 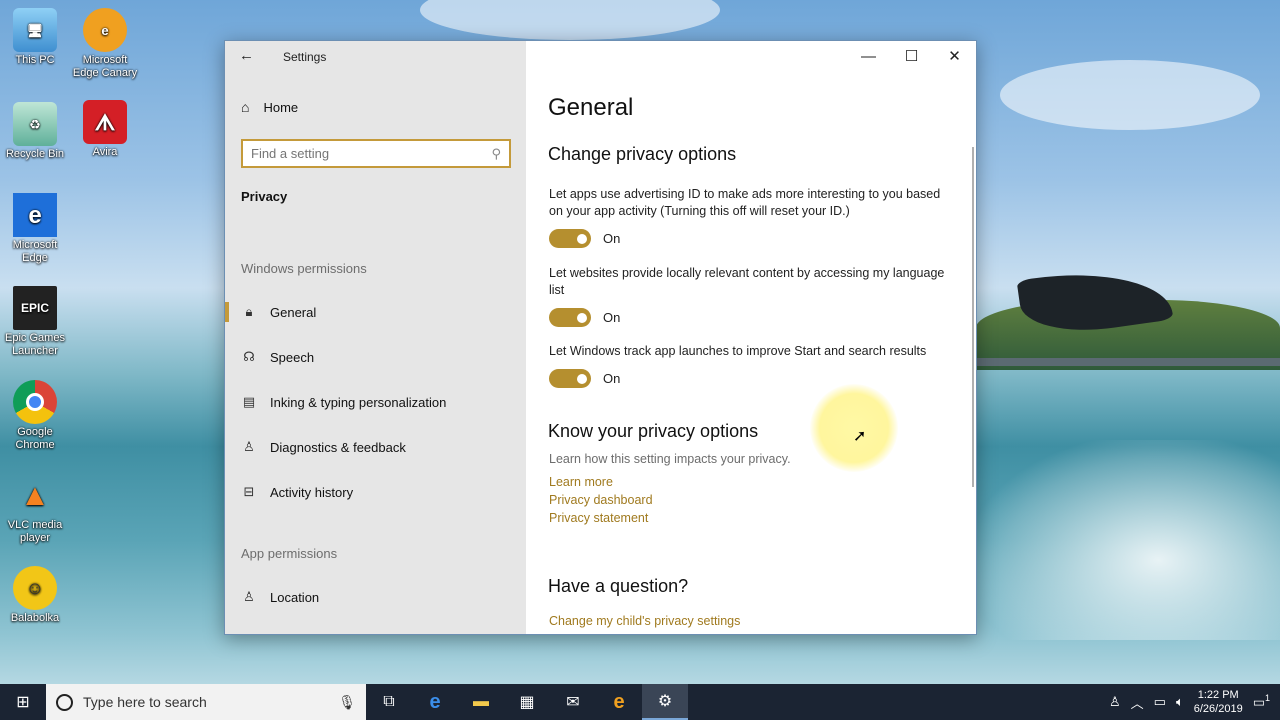 I want to click on clock-time: 1:22 PM, so click(x=1218, y=695).